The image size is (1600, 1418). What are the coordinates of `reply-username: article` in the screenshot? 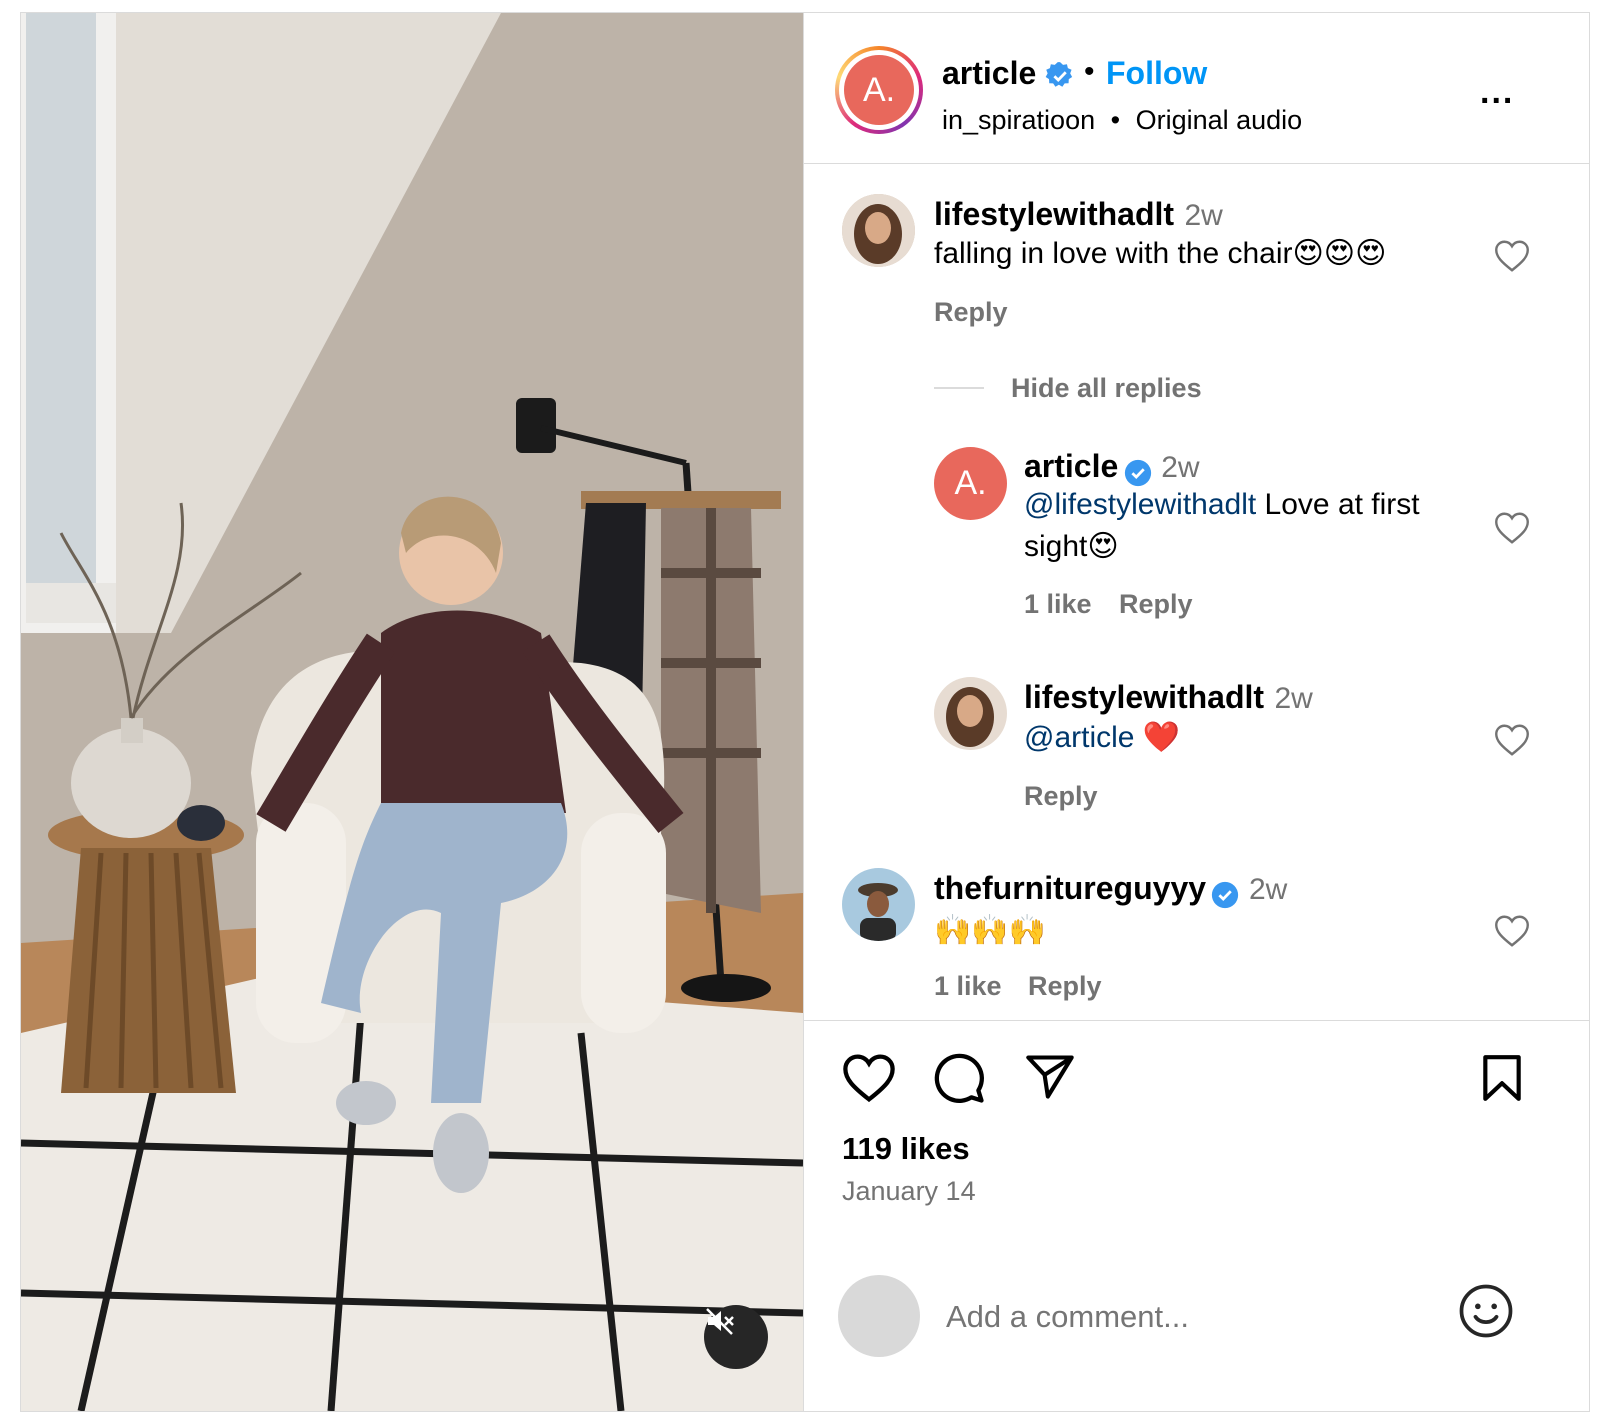 It's located at (1071, 466).